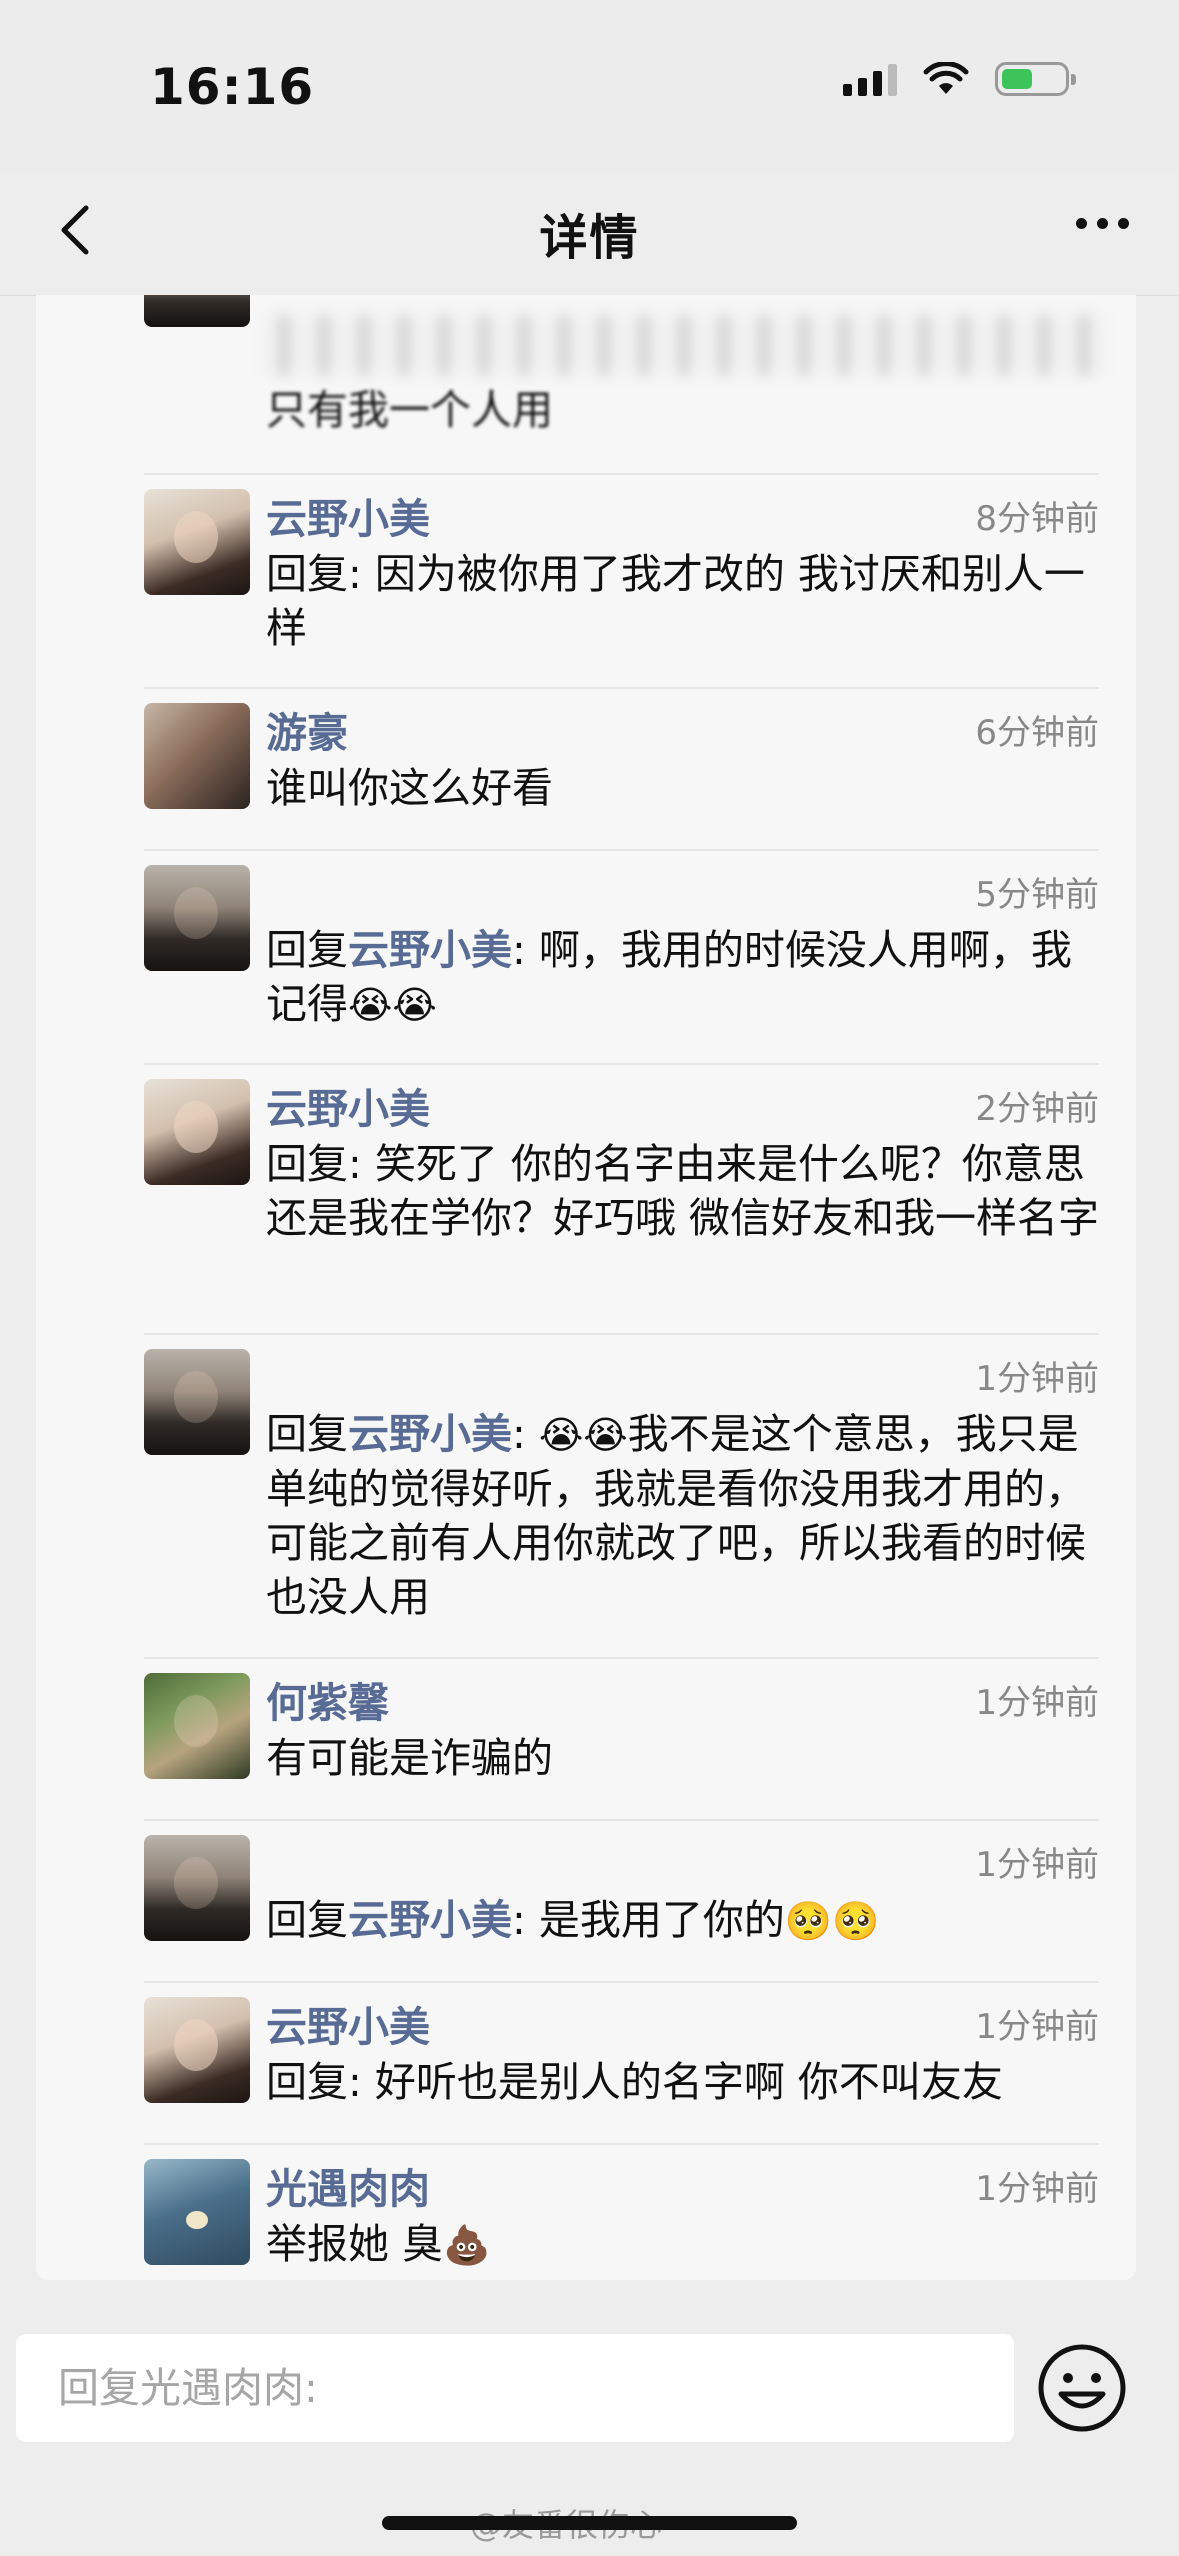 Image resolution: width=1179 pixels, height=2556 pixels. I want to click on signal-icon, so click(870, 79).